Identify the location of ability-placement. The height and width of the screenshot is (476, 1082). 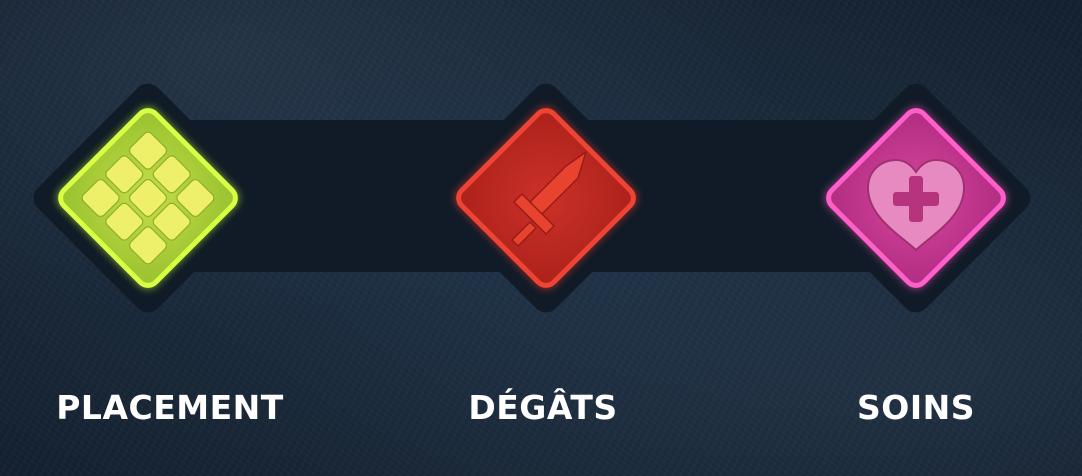
(148, 198).